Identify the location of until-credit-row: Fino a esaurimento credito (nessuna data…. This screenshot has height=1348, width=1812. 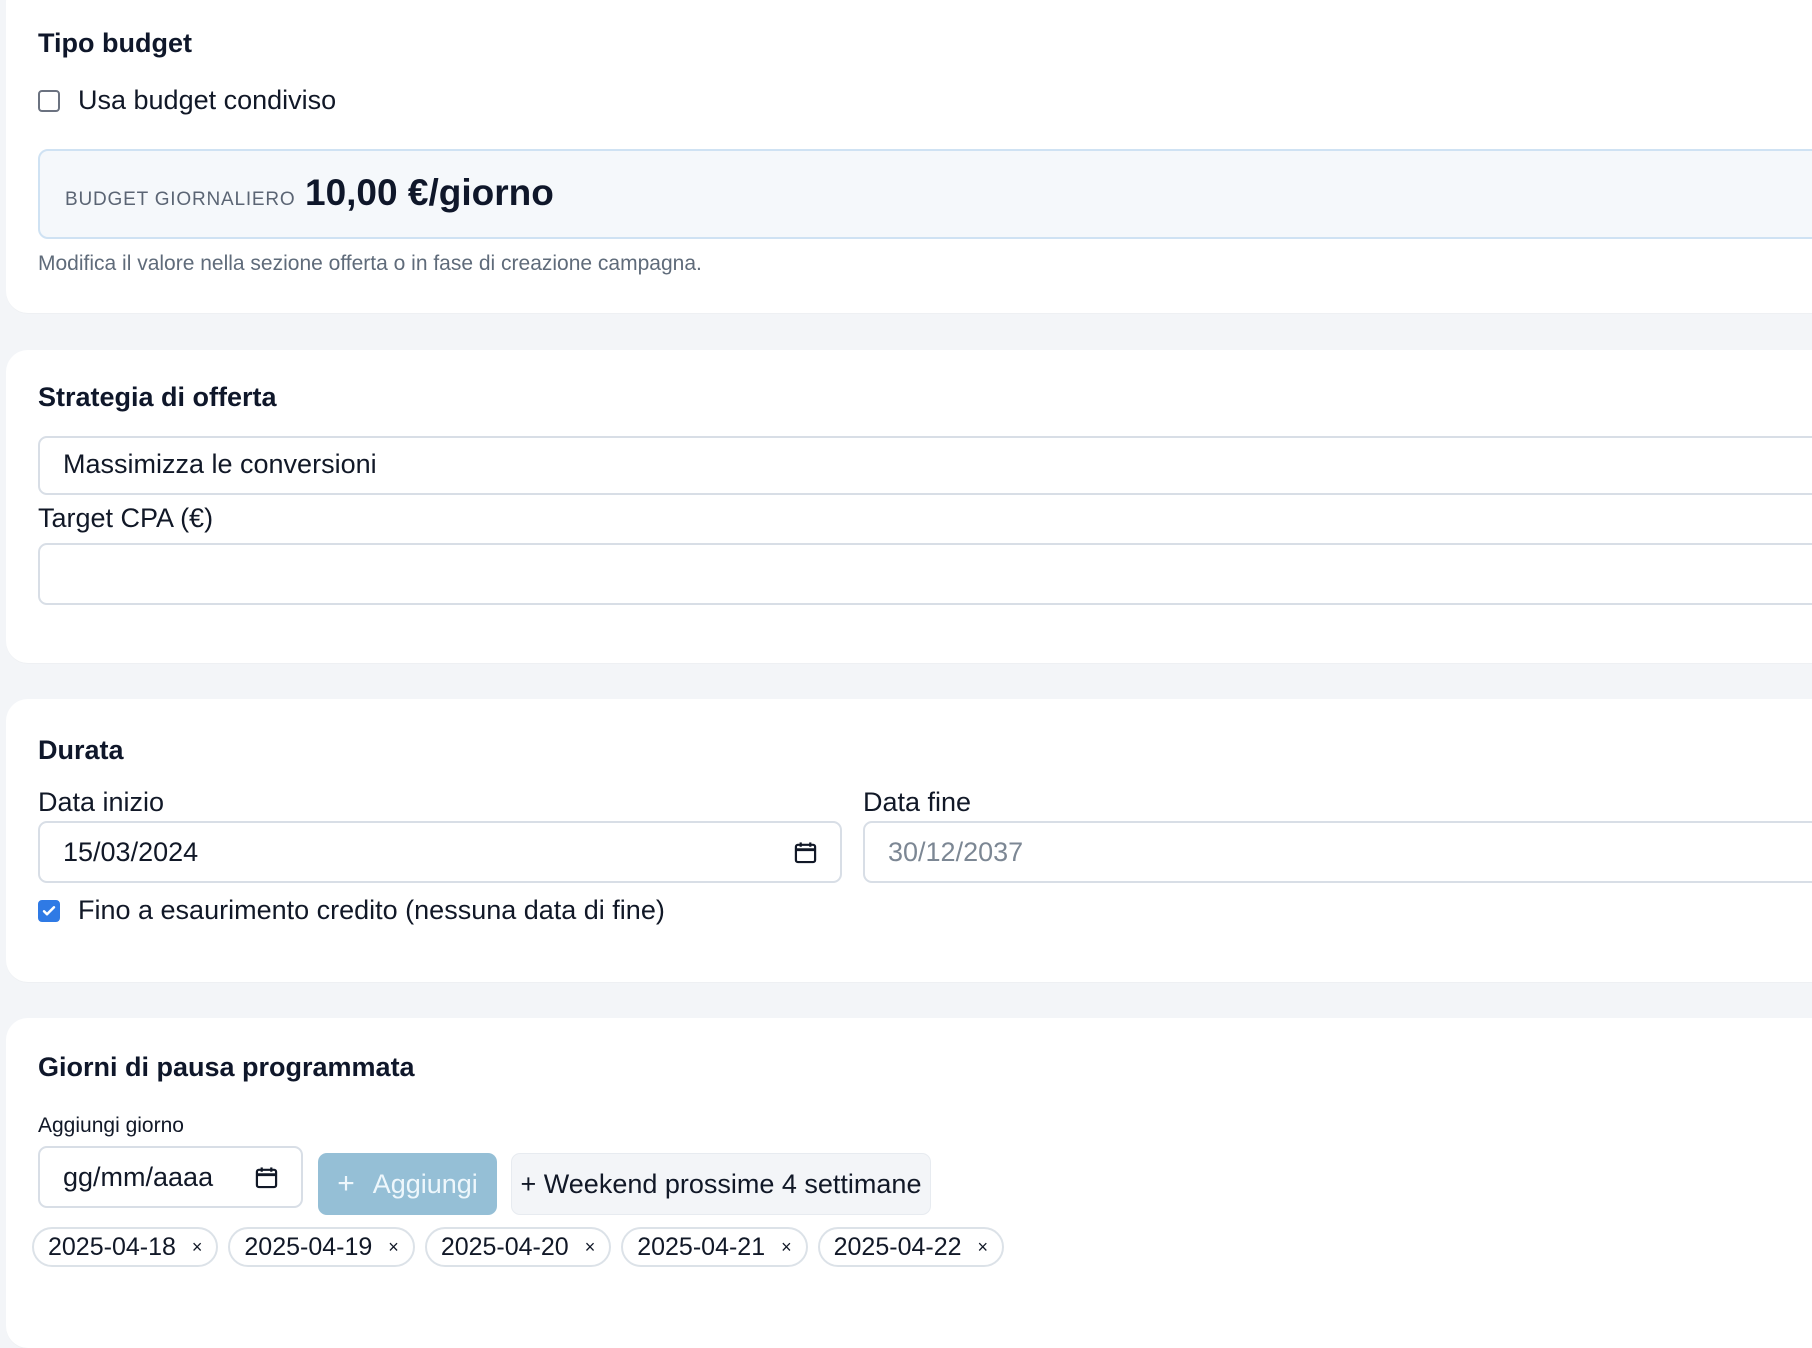
(351, 910).